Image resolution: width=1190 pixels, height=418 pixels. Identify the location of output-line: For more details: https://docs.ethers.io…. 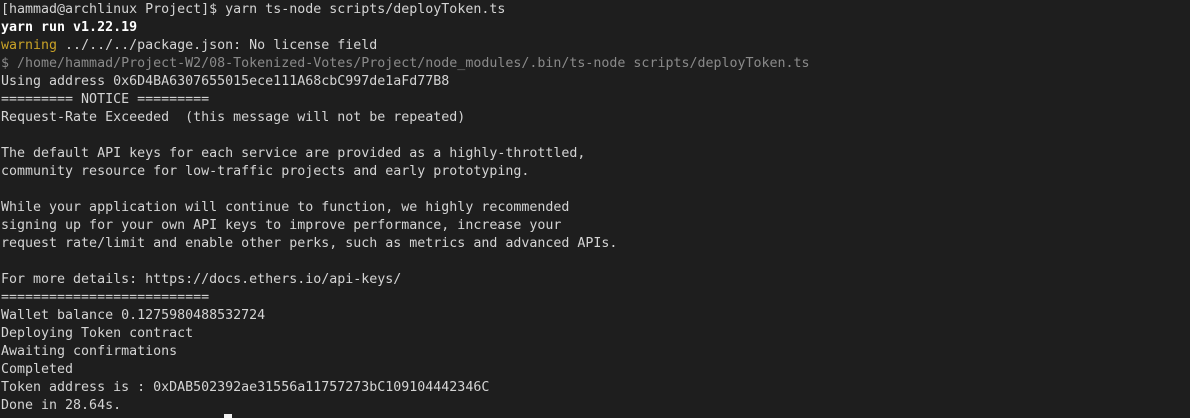
(201, 279).